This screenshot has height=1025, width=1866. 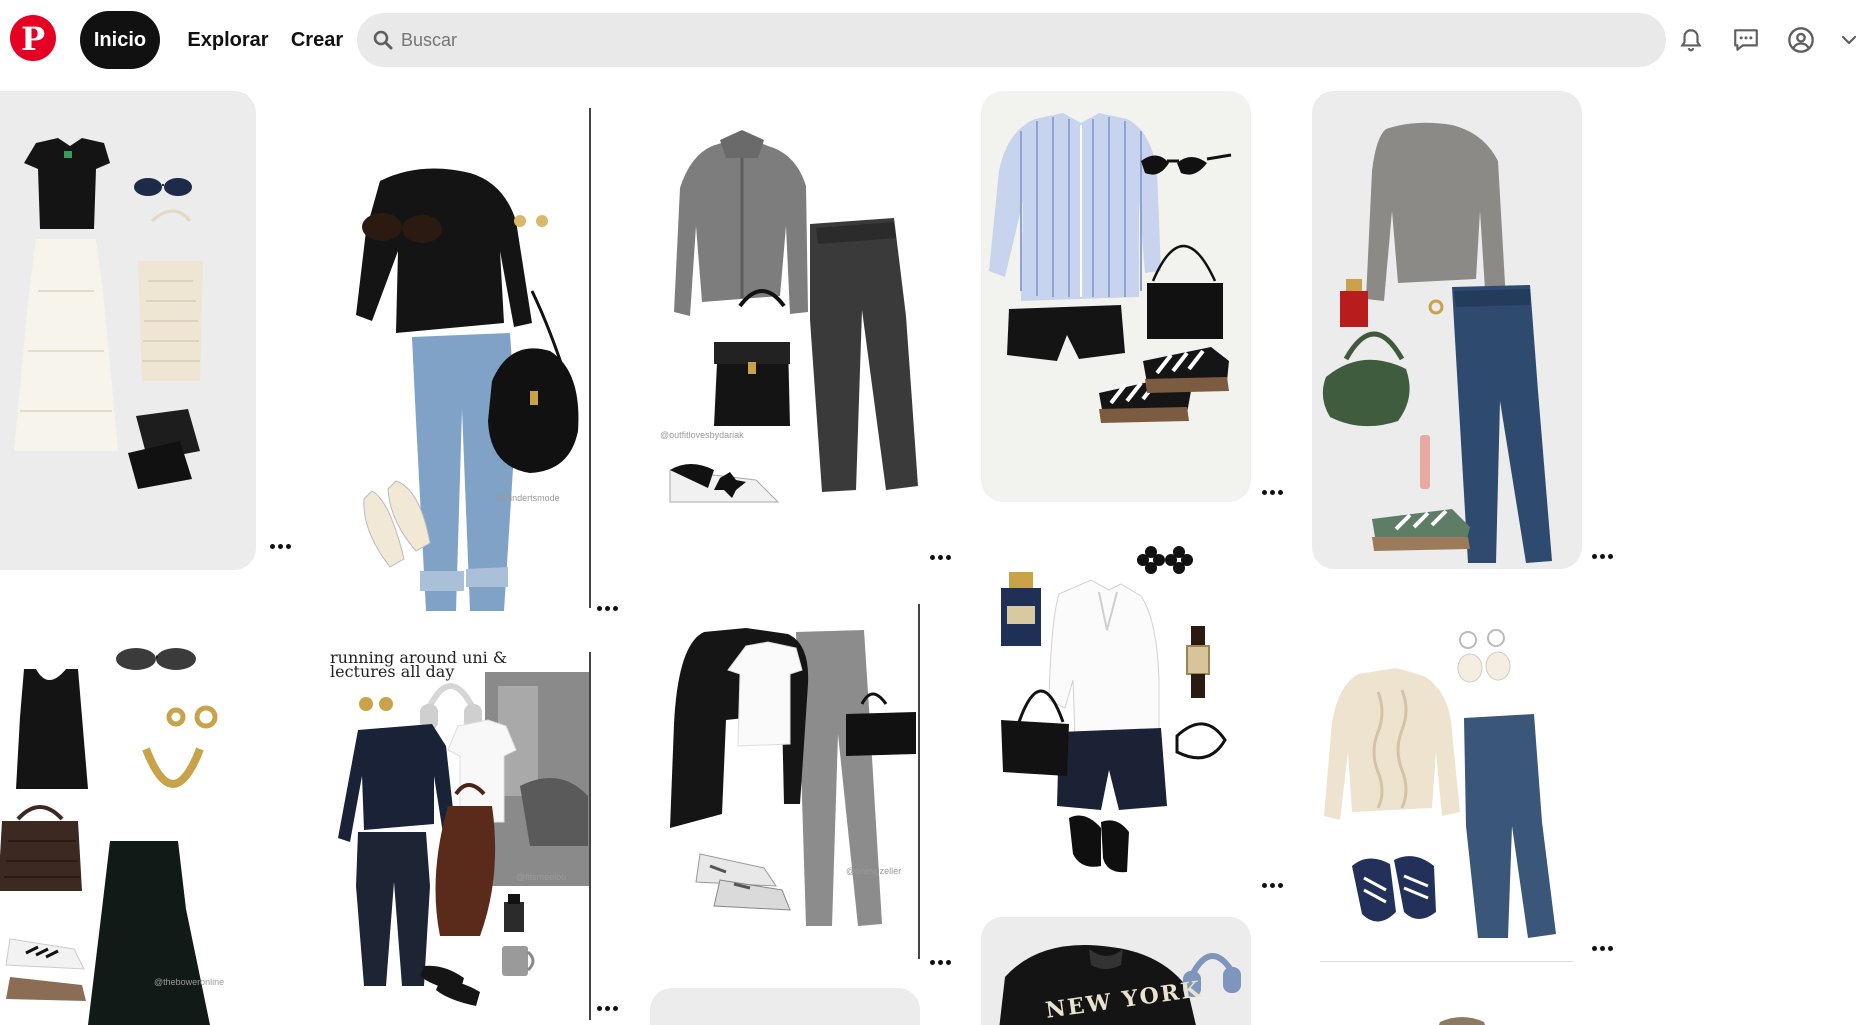 I want to click on chat-icon, so click(x=1746, y=40).